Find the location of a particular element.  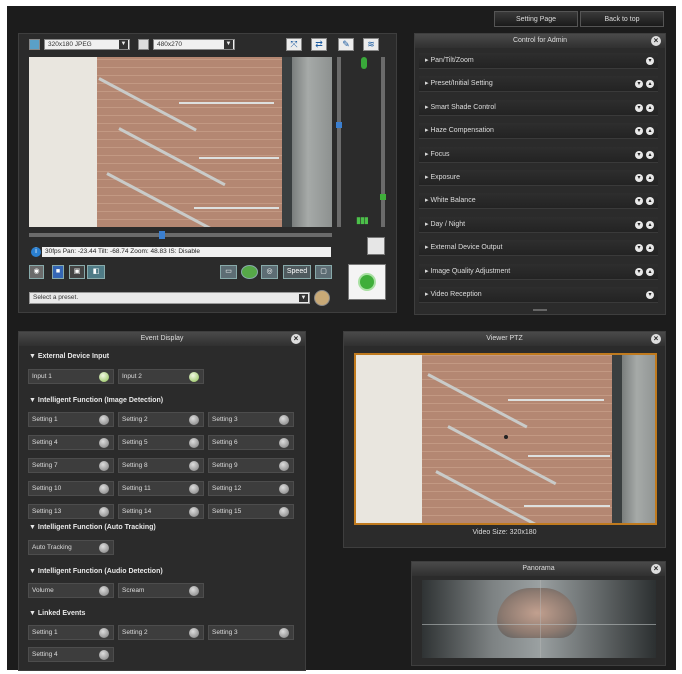

control-item-preset-initial-setting: ▸ Preset/Initial Setting ▴ ▾ is located at coordinates (538, 84).